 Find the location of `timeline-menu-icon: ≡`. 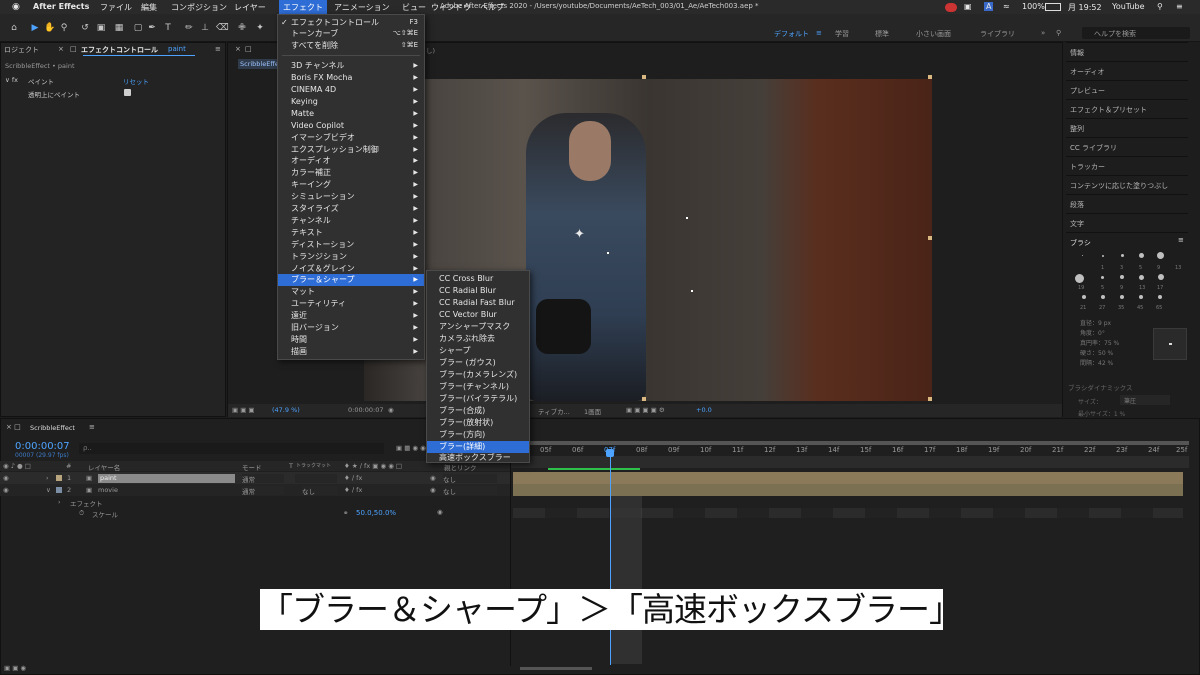

timeline-menu-icon: ≡ is located at coordinates (92, 427).